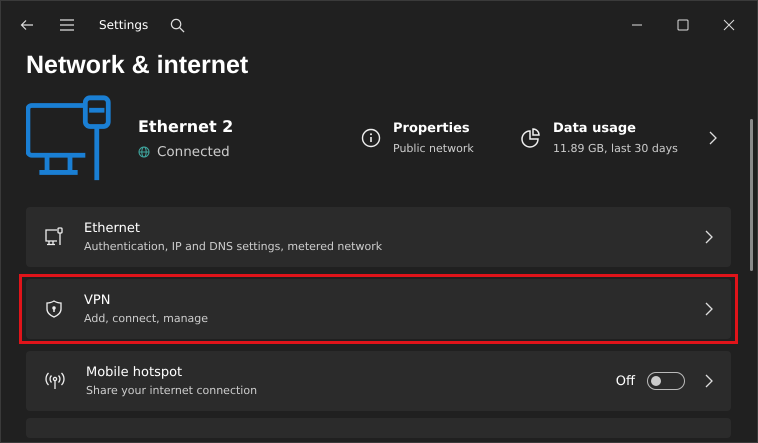 The image size is (758, 443). What do you see at coordinates (193, 152) in the screenshot?
I see `connection-status: Connected` at bounding box center [193, 152].